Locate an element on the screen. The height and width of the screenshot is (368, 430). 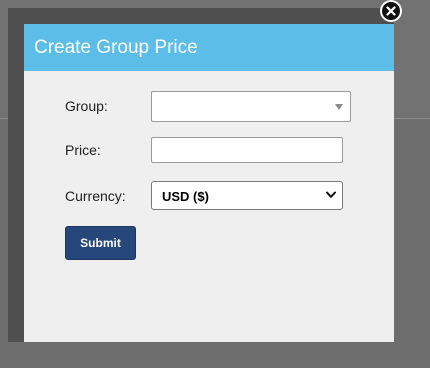
close-button is located at coordinates (391, 11).